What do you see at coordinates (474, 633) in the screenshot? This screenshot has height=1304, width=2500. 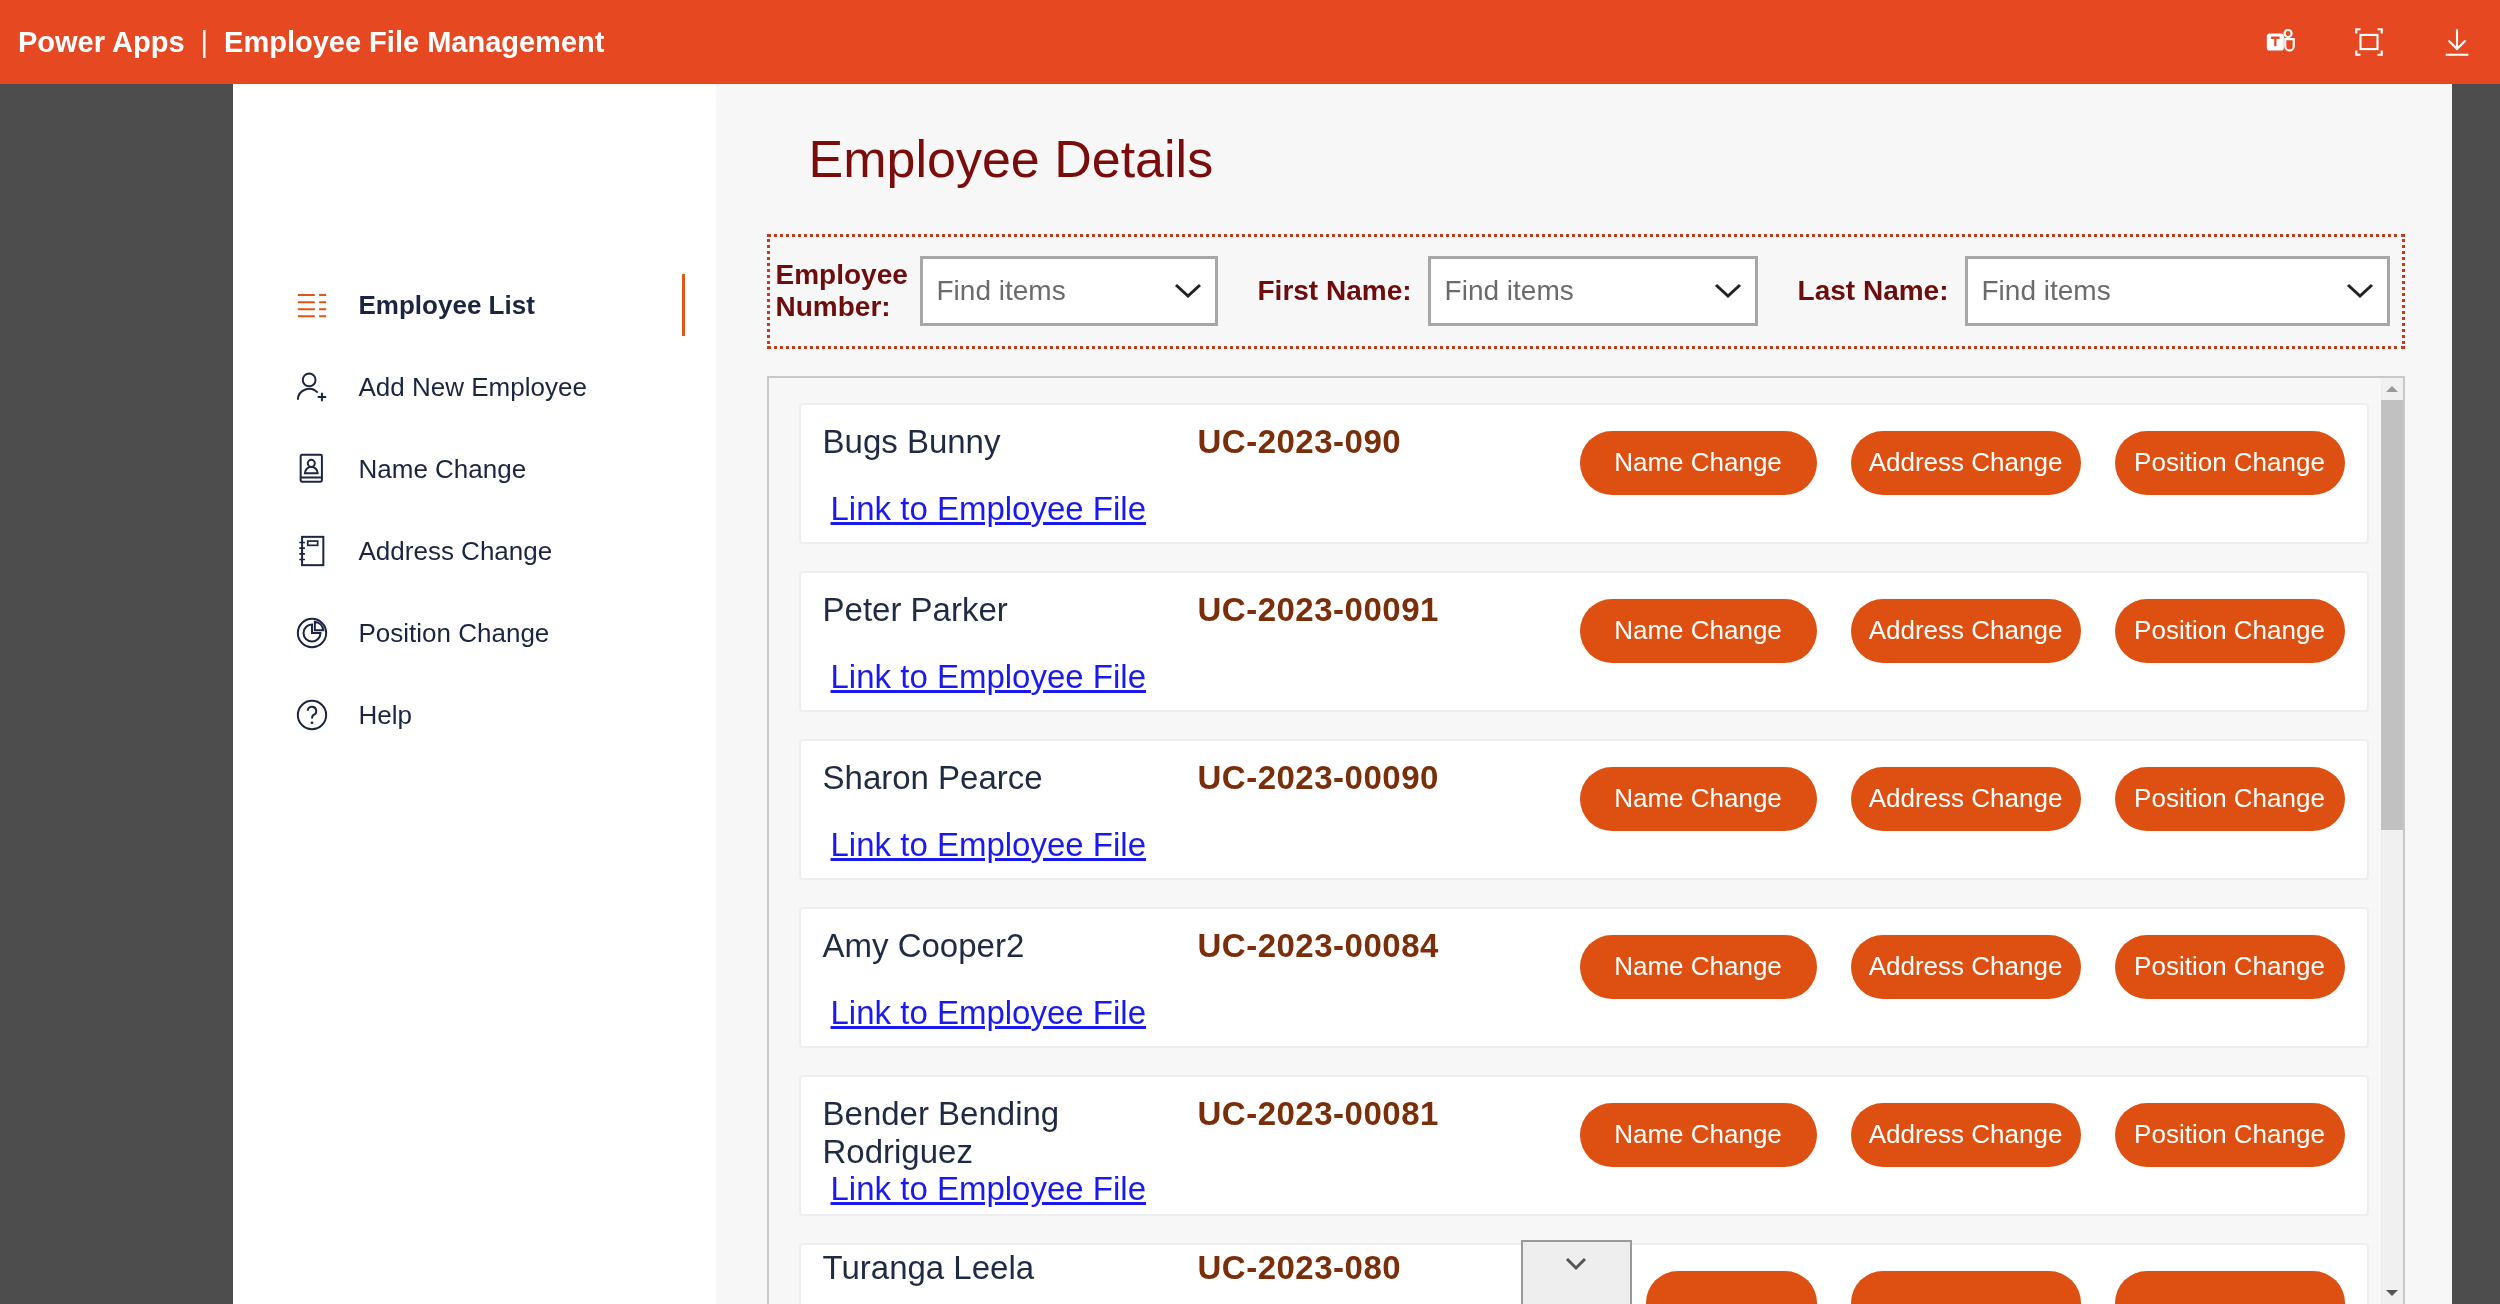 I see `nav-item: Position Change` at bounding box center [474, 633].